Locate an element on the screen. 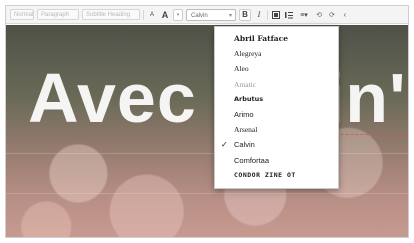 Image resolution: width=414 pixels, height=243 pixels. font-option-label: Aleo is located at coordinates (241, 69).